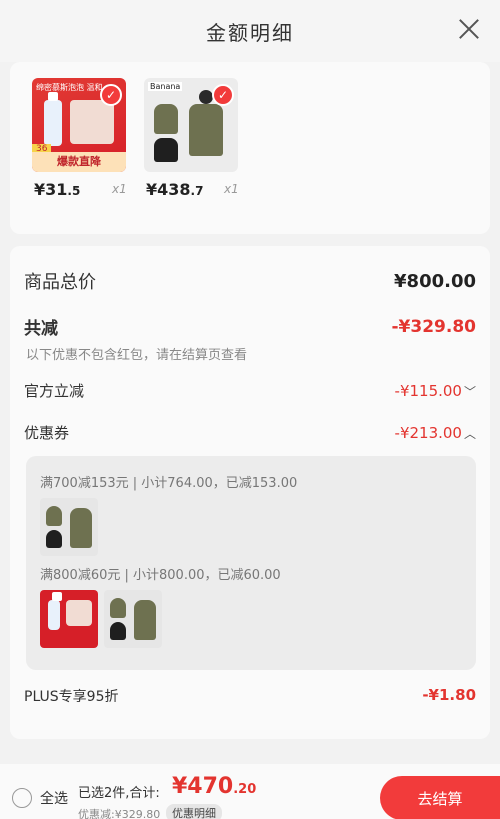 The width and height of the screenshot is (500, 819). I want to click on model-head, so click(206, 97).